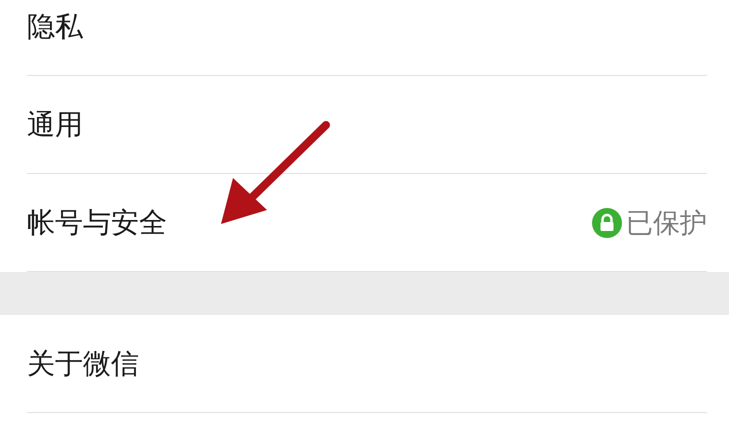 Image resolution: width=729 pixels, height=443 pixels. Describe the element at coordinates (97, 222) in the screenshot. I see `row-label: 帐号与安全` at that location.